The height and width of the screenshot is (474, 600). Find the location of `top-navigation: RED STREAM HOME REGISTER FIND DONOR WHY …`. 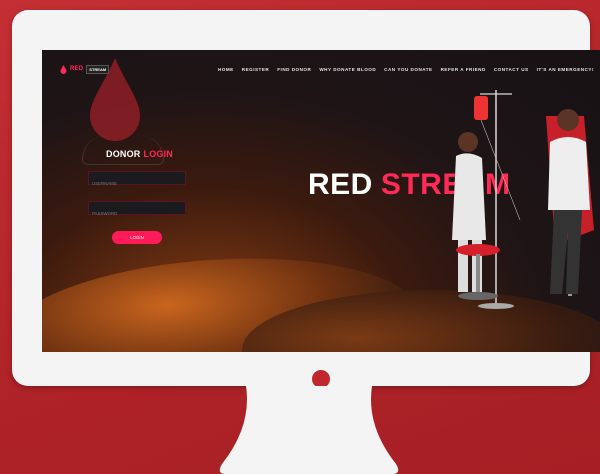

top-navigation: RED STREAM HOME REGISTER FIND DONOR WHY … is located at coordinates (327, 69).